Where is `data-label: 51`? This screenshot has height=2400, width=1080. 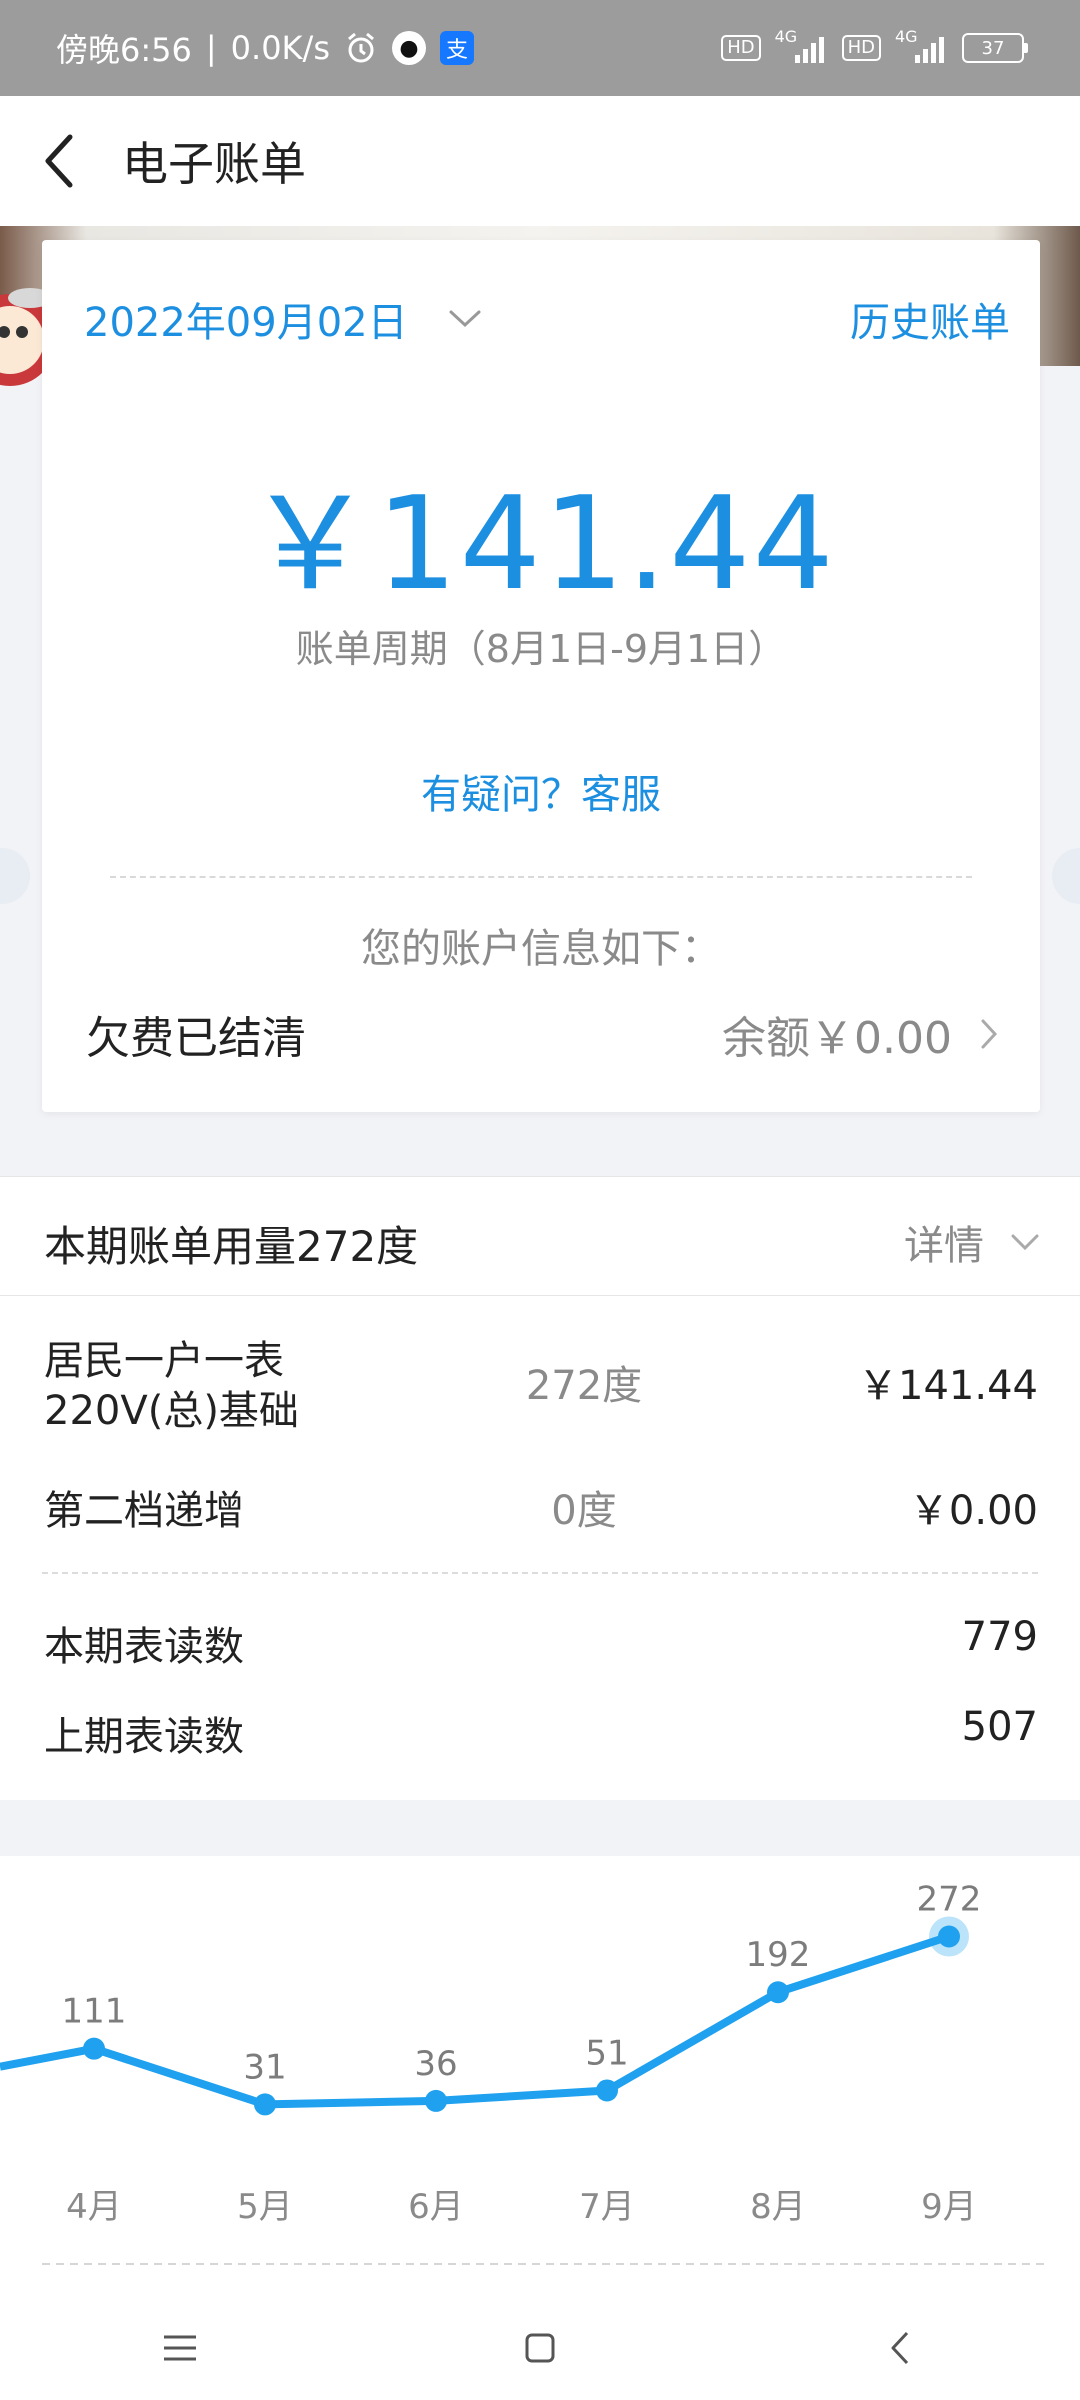
data-label: 51 is located at coordinates (606, 2053).